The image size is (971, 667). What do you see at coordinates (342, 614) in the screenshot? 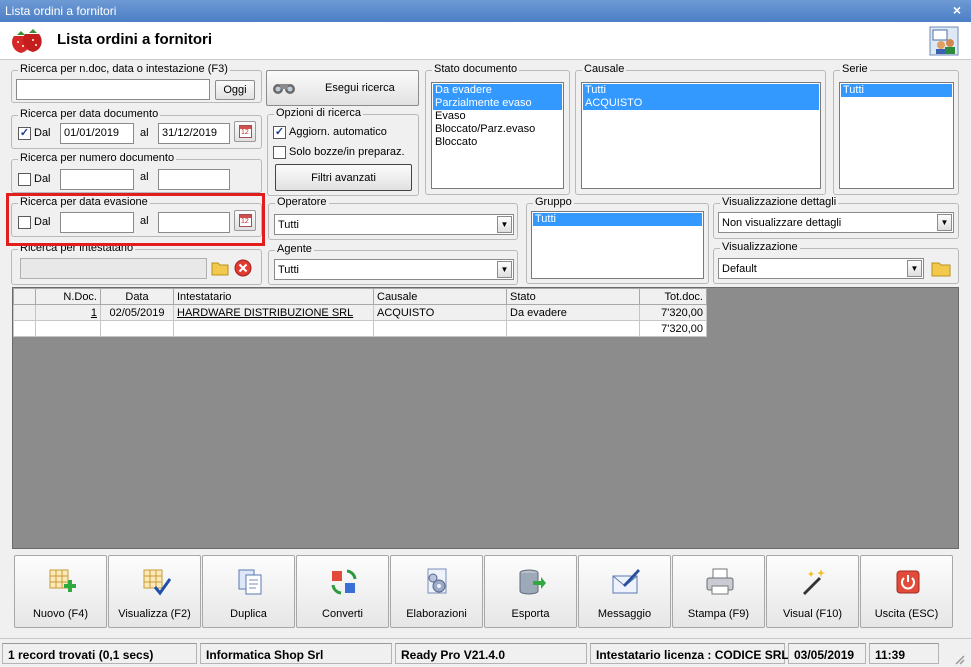
I see `convert-button-label: Converti` at bounding box center [342, 614].